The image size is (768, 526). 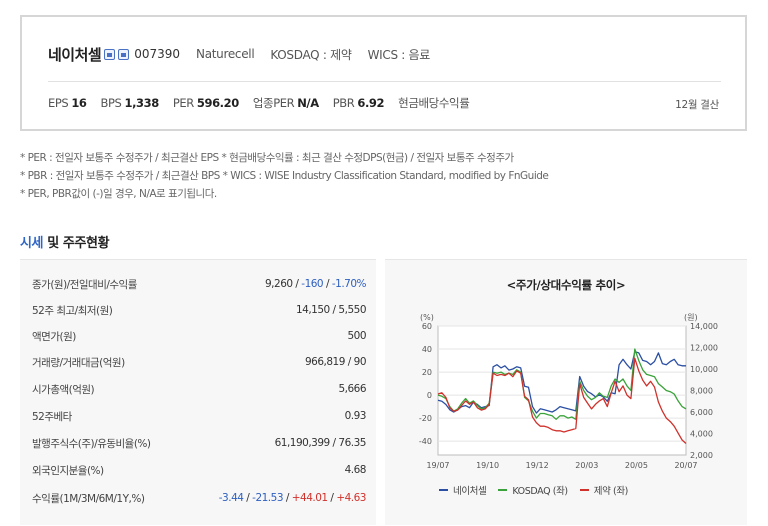 I want to click on price-change: -160, so click(x=312, y=284).